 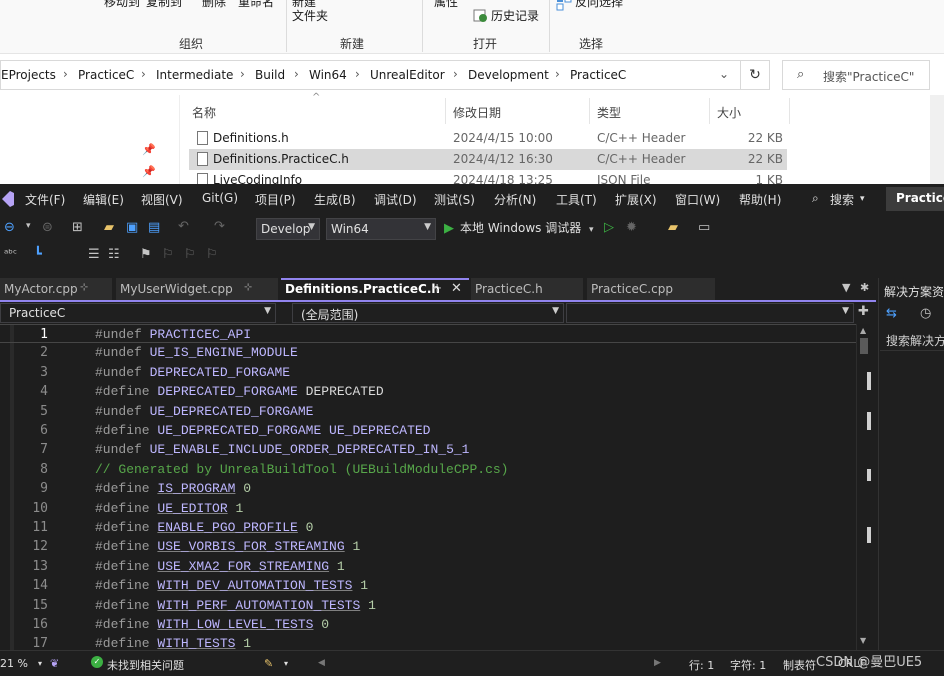 I want to click on code-line: 9 #define IS_PROGRAM 0, so click(x=428, y=488).